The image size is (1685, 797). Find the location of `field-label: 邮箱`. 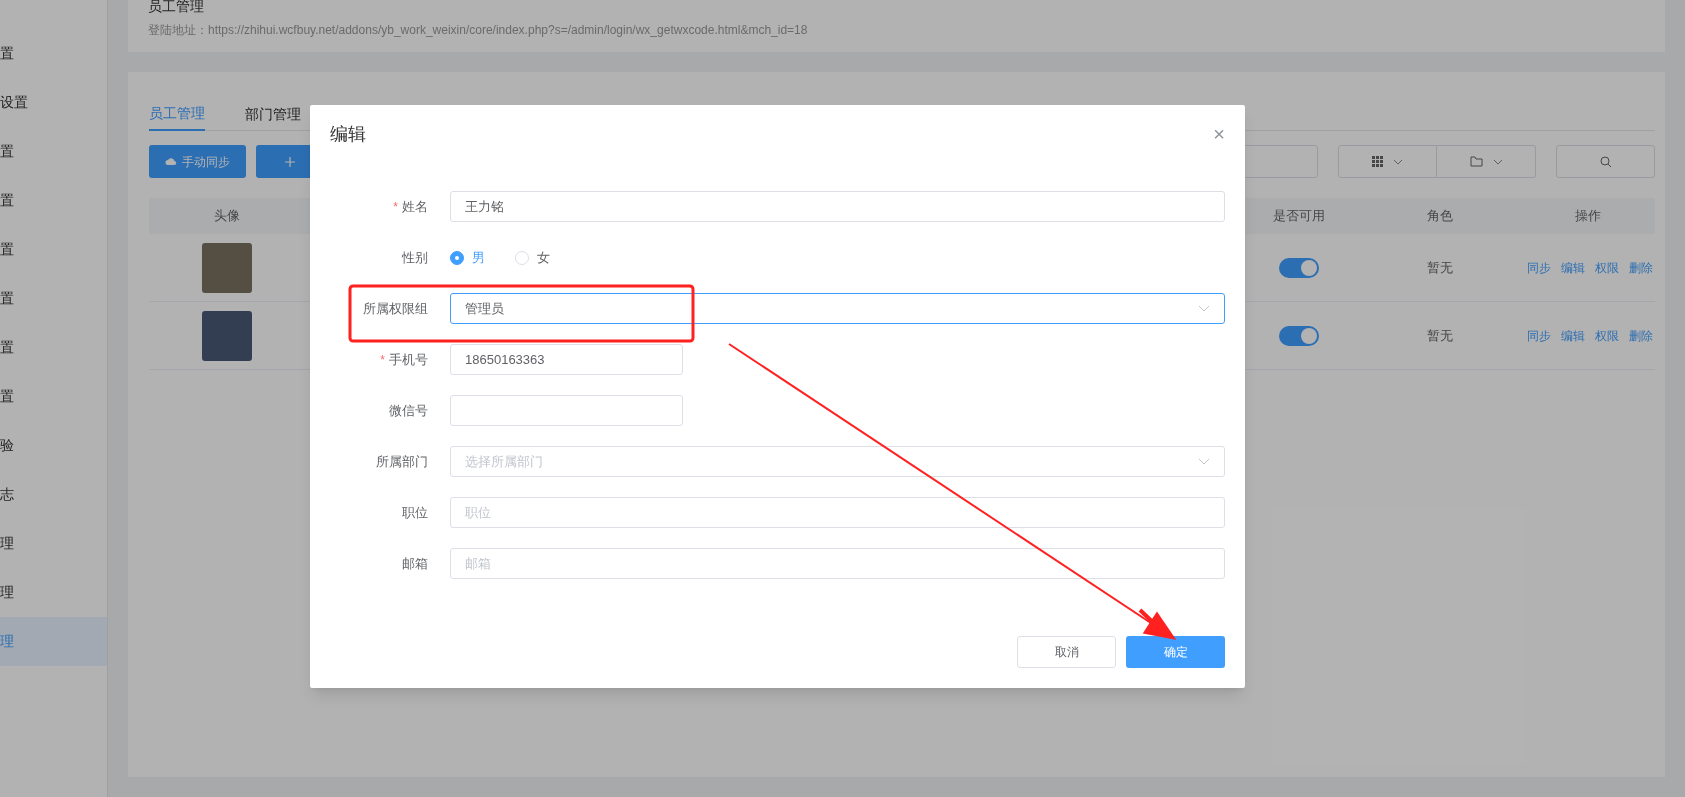

field-label: 邮箱 is located at coordinates (415, 563).